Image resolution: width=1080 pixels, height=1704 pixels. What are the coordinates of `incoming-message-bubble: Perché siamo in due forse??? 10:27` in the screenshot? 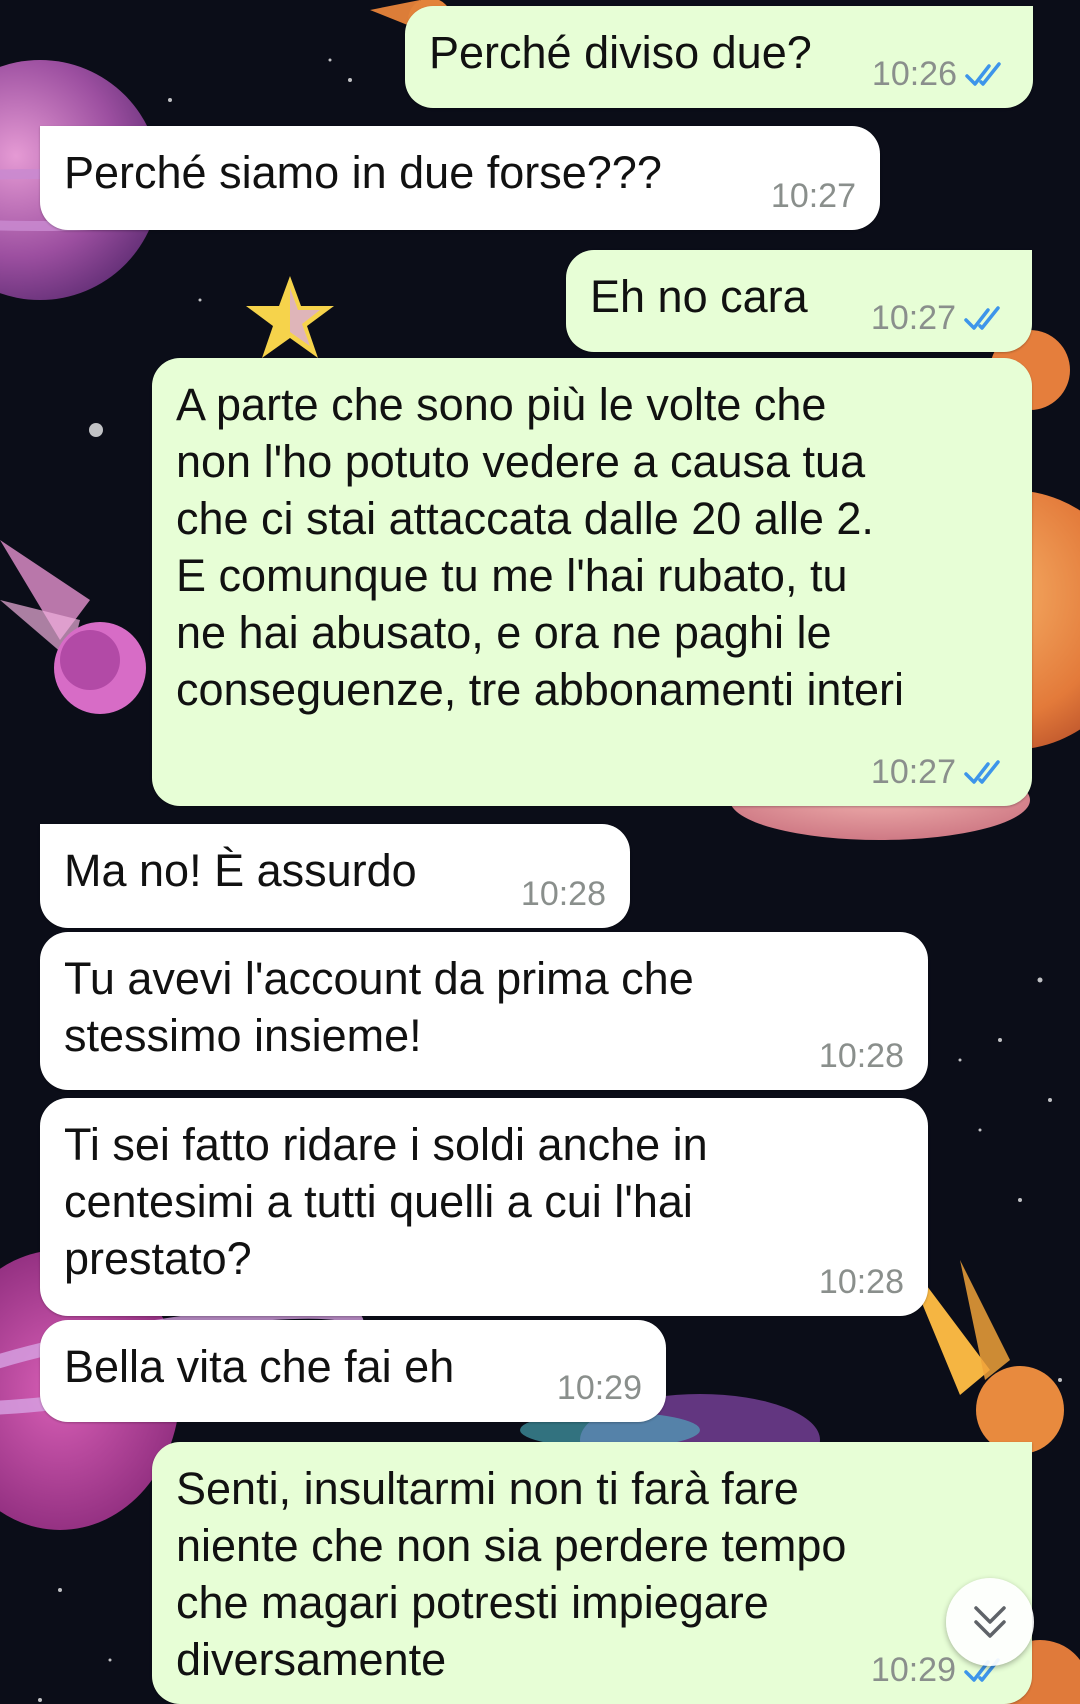 It's located at (460, 178).